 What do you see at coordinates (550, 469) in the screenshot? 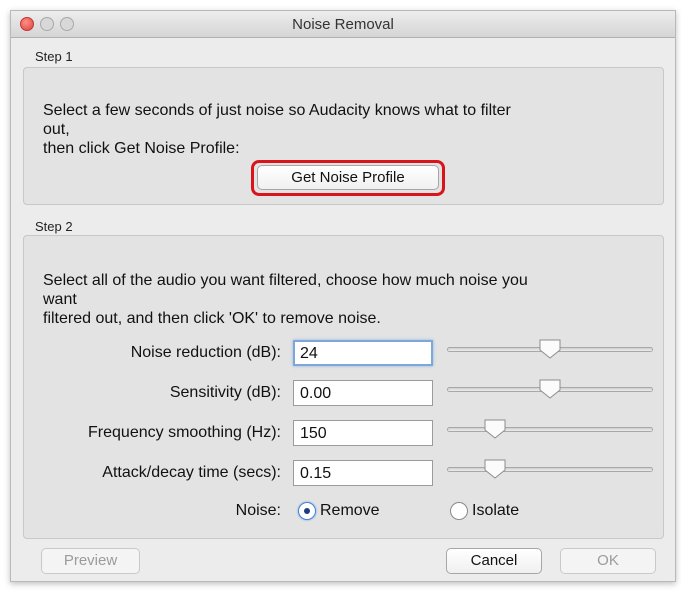
I see `attack-decay-slider` at bounding box center [550, 469].